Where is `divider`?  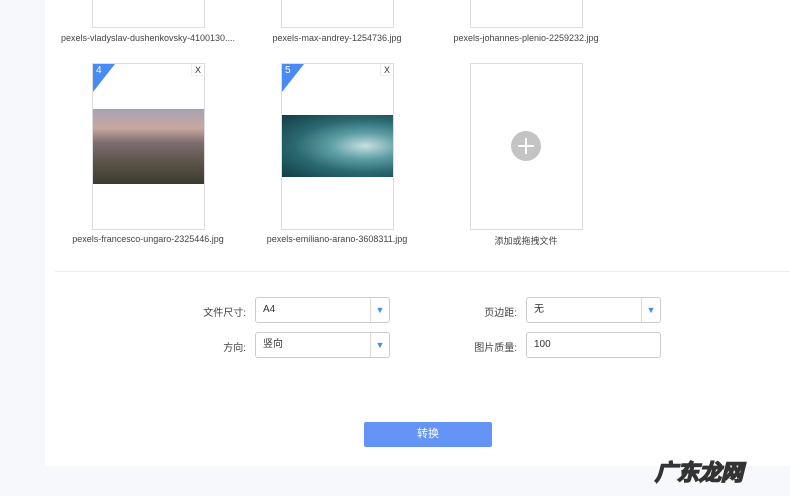 divider is located at coordinates (422, 271).